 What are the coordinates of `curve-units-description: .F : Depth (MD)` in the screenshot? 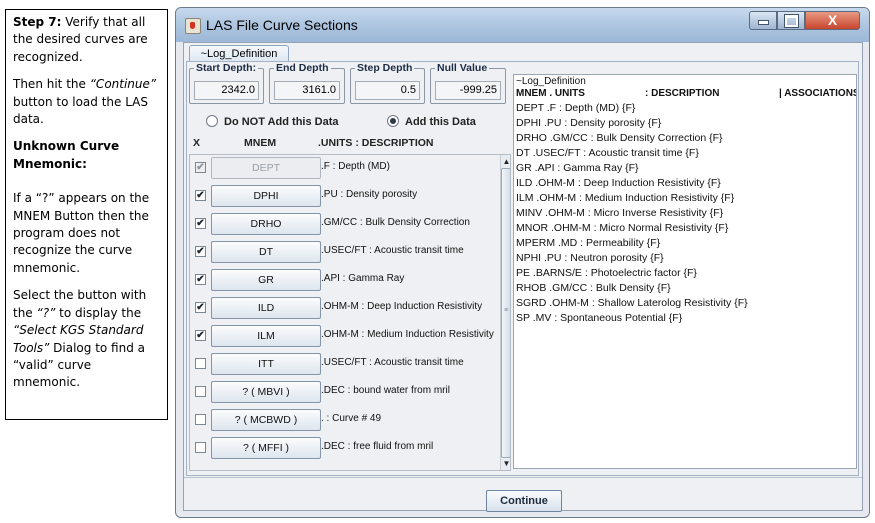 It's located at (355, 166).